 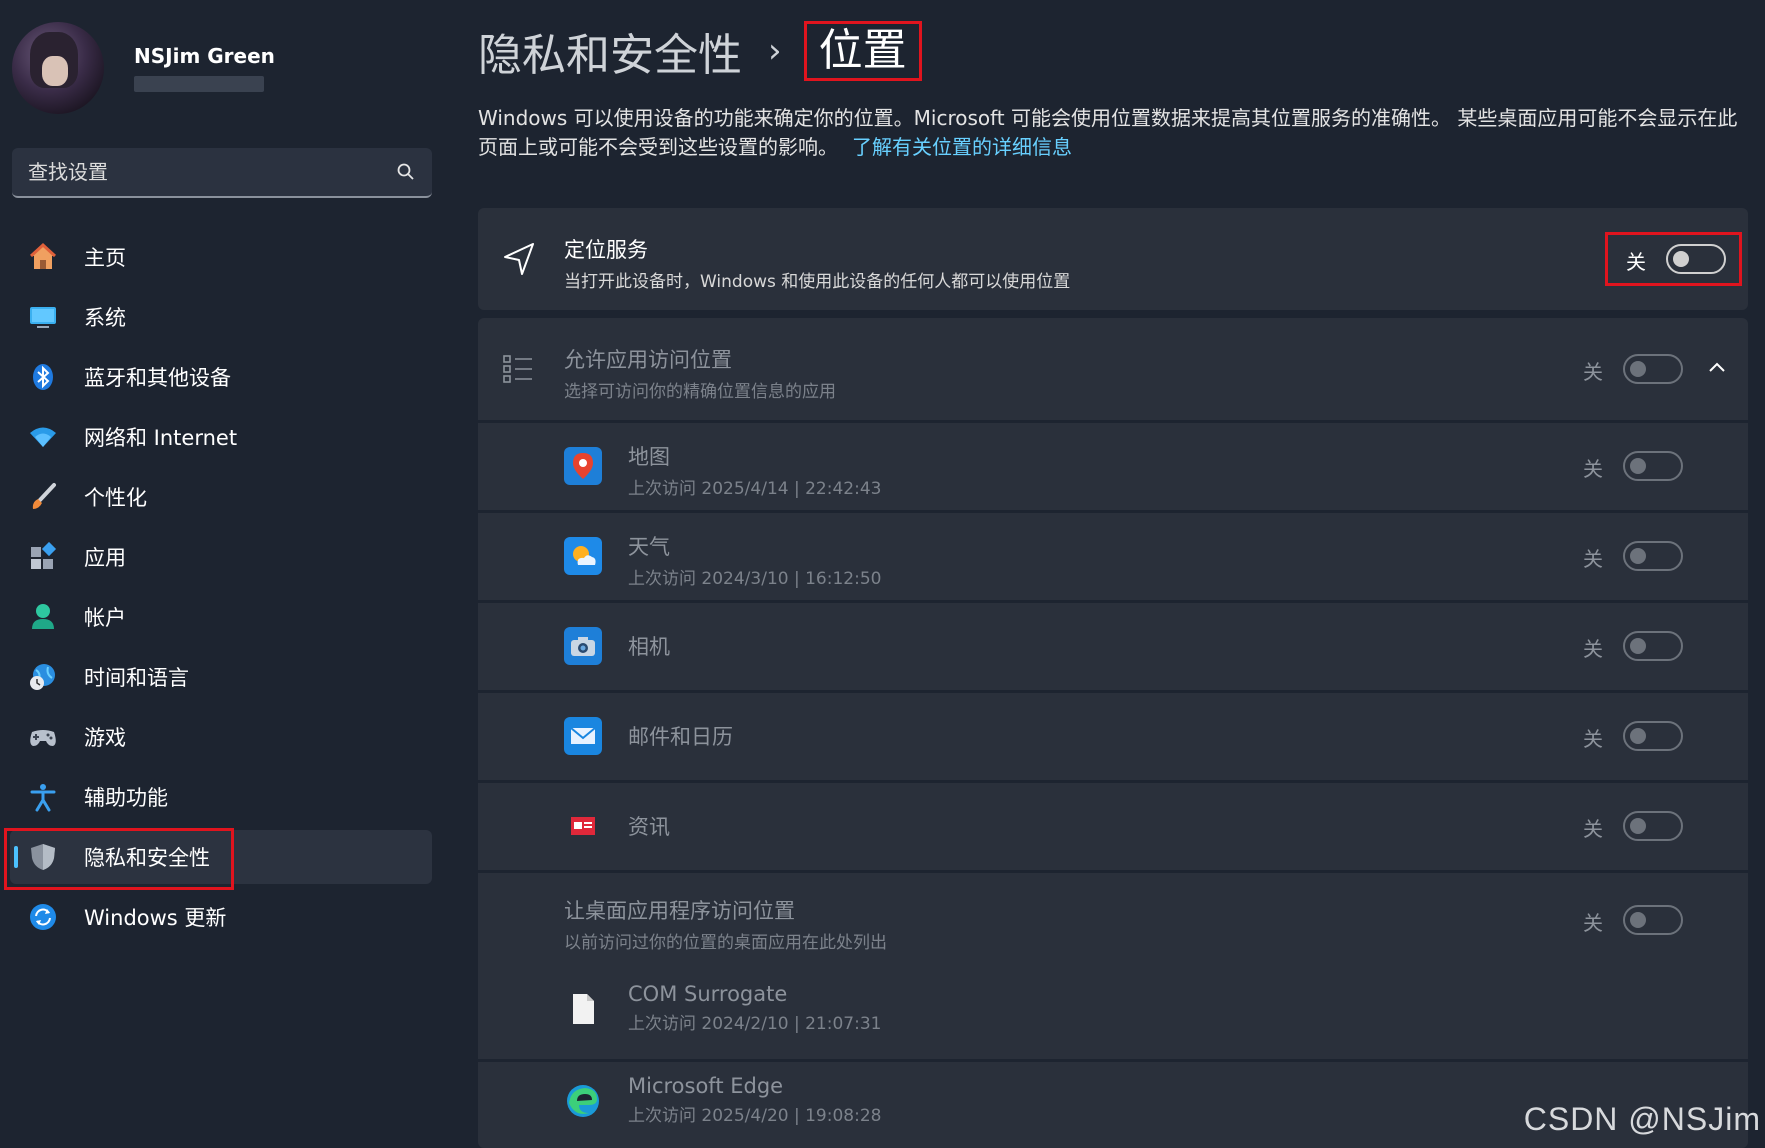 I want to click on sidebar-item-home: 主页, so click(x=221, y=257).